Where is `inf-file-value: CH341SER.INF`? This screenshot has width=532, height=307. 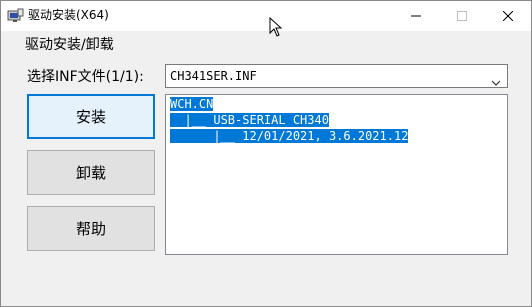
inf-file-value: CH341SER.INF is located at coordinates (213, 76).